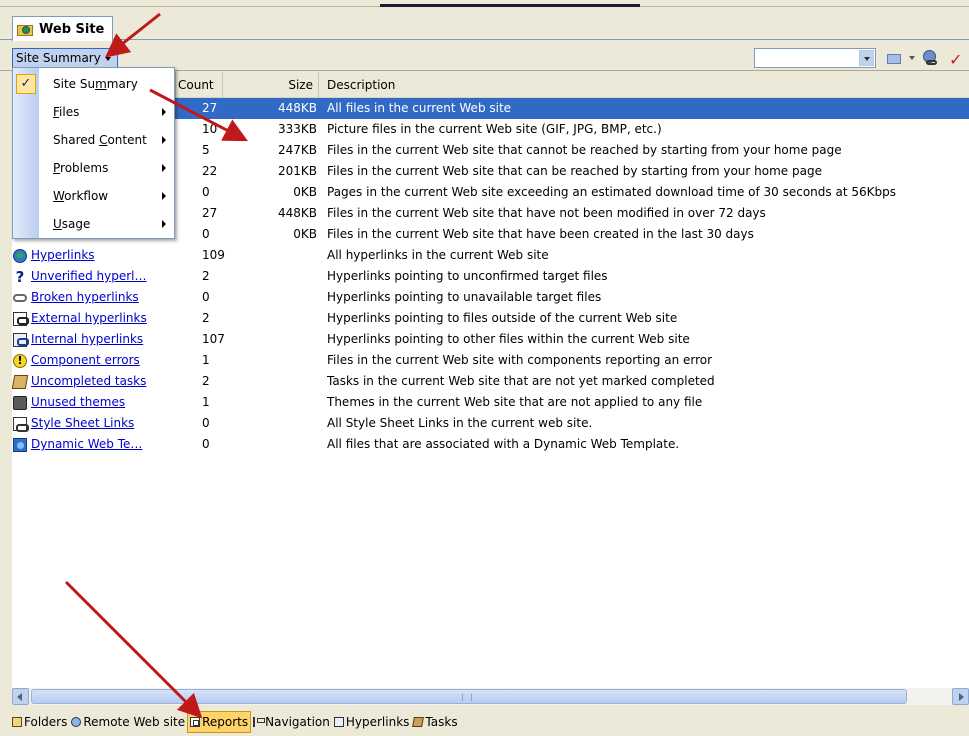  I want to click on workflow-status-button, so click(900, 58).